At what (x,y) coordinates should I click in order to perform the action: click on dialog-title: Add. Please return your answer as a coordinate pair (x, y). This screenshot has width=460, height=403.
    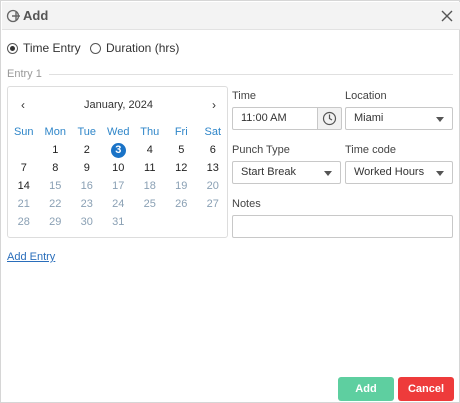
    Looking at the image, I should click on (36, 15).